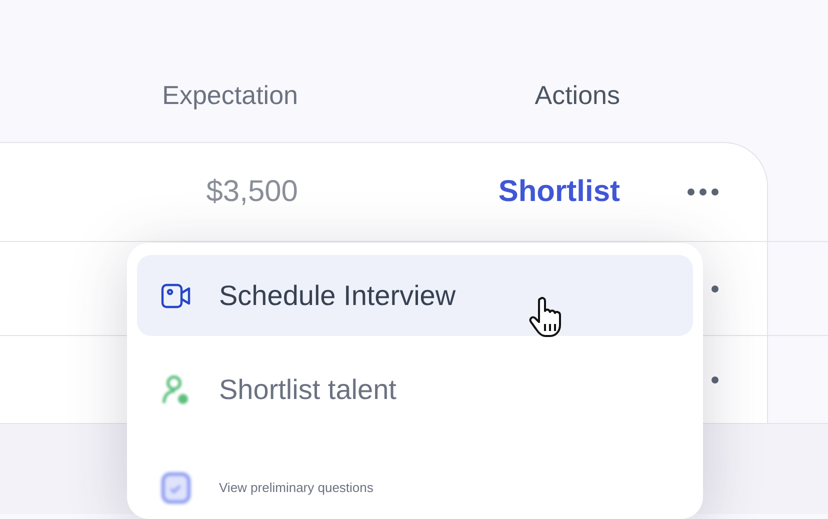 The width and height of the screenshot is (828, 519). I want to click on video-camera-icon, so click(176, 295).